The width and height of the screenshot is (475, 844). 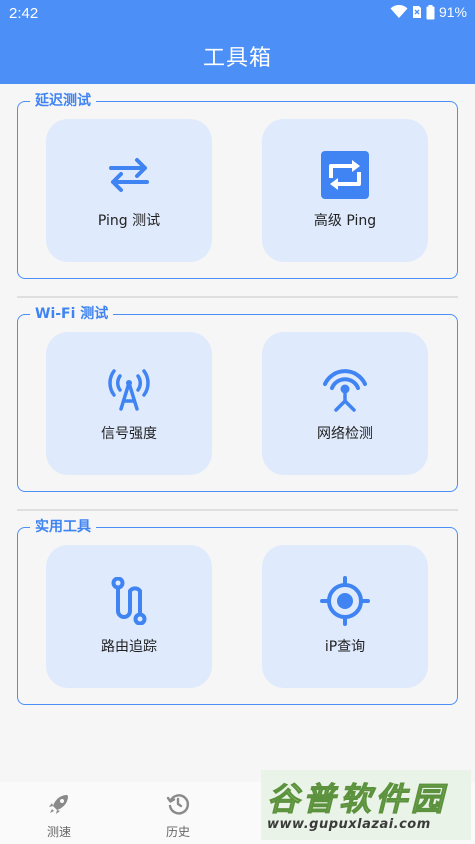 What do you see at coordinates (237, 42) in the screenshot?
I see `app-header: 2:42 91% 工具箱` at bounding box center [237, 42].